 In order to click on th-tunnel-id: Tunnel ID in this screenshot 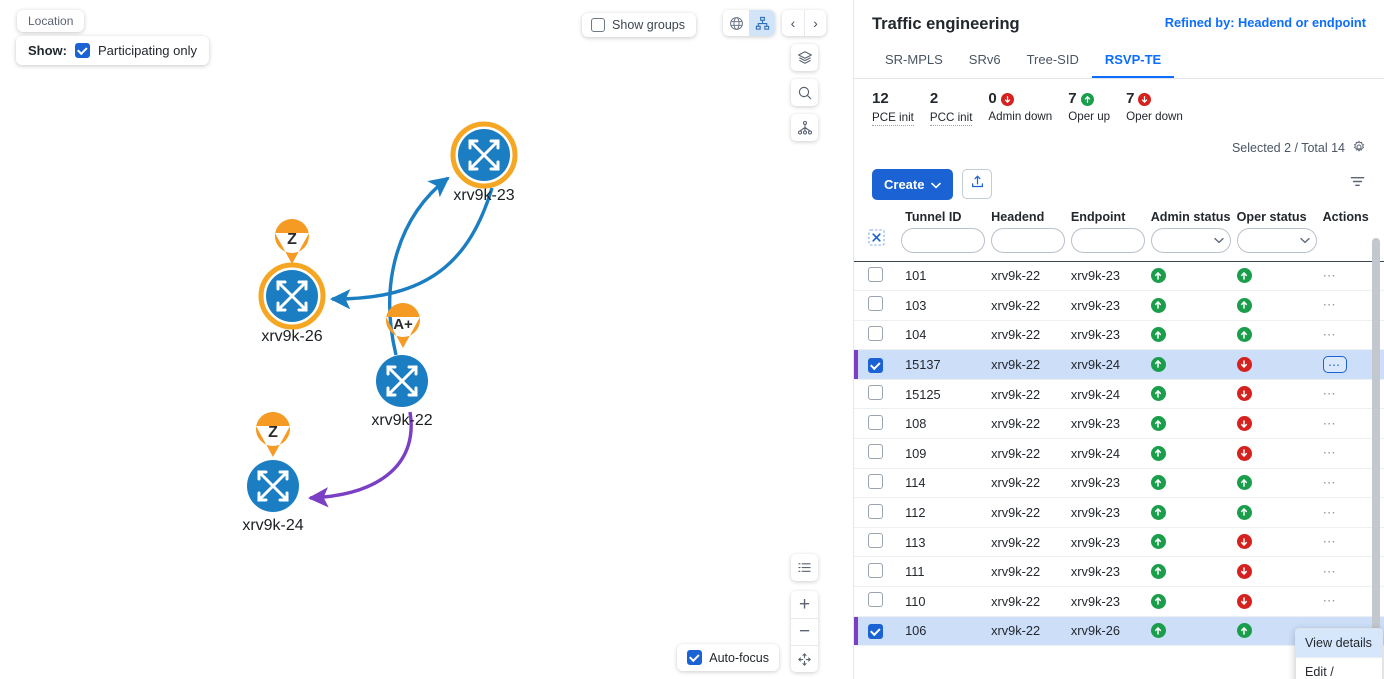, I will do `click(946, 219)`.